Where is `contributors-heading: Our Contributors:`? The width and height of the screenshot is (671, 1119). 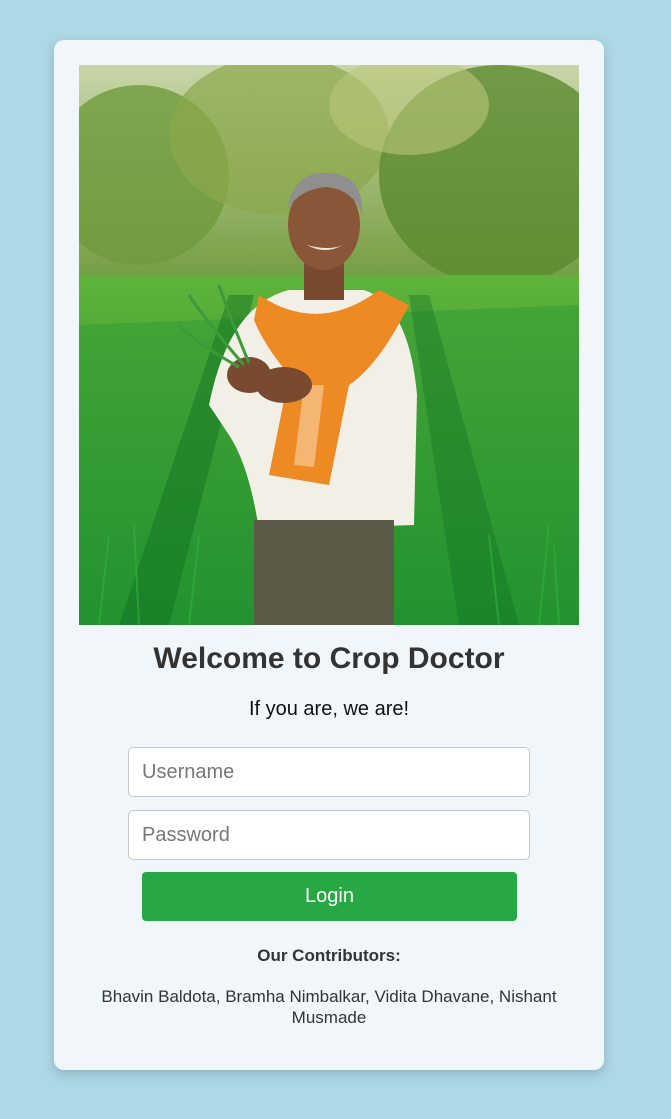 contributors-heading: Our Contributors: is located at coordinates (329, 955).